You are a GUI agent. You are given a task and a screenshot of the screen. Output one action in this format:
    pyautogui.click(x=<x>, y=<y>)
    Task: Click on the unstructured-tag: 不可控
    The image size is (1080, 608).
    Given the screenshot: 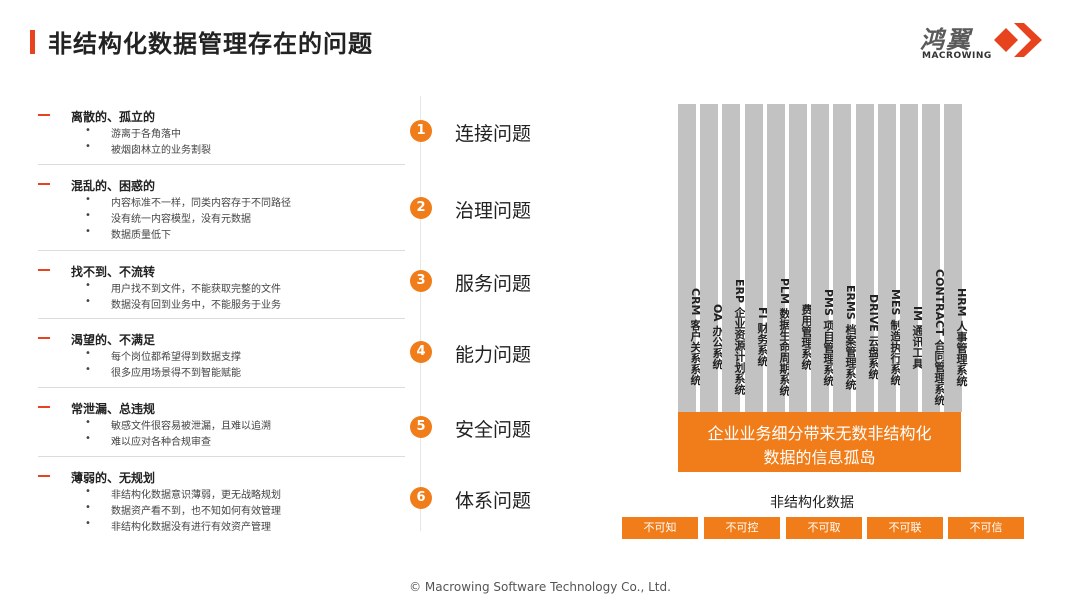 What is the action you would take?
    pyautogui.click(x=742, y=528)
    